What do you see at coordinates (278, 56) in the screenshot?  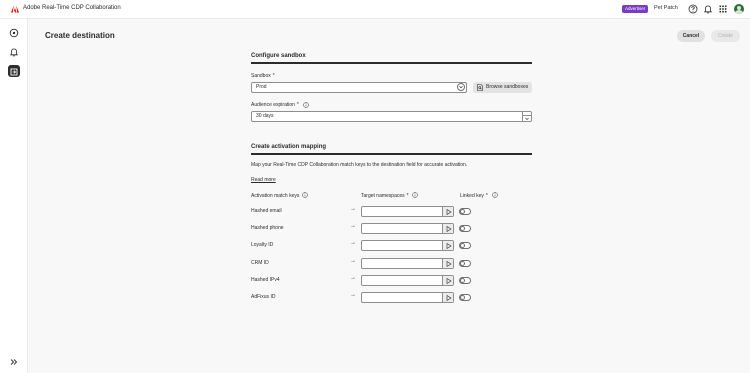 I see `configure-sandbox-heading: Configure sandbox` at bounding box center [278, 56].